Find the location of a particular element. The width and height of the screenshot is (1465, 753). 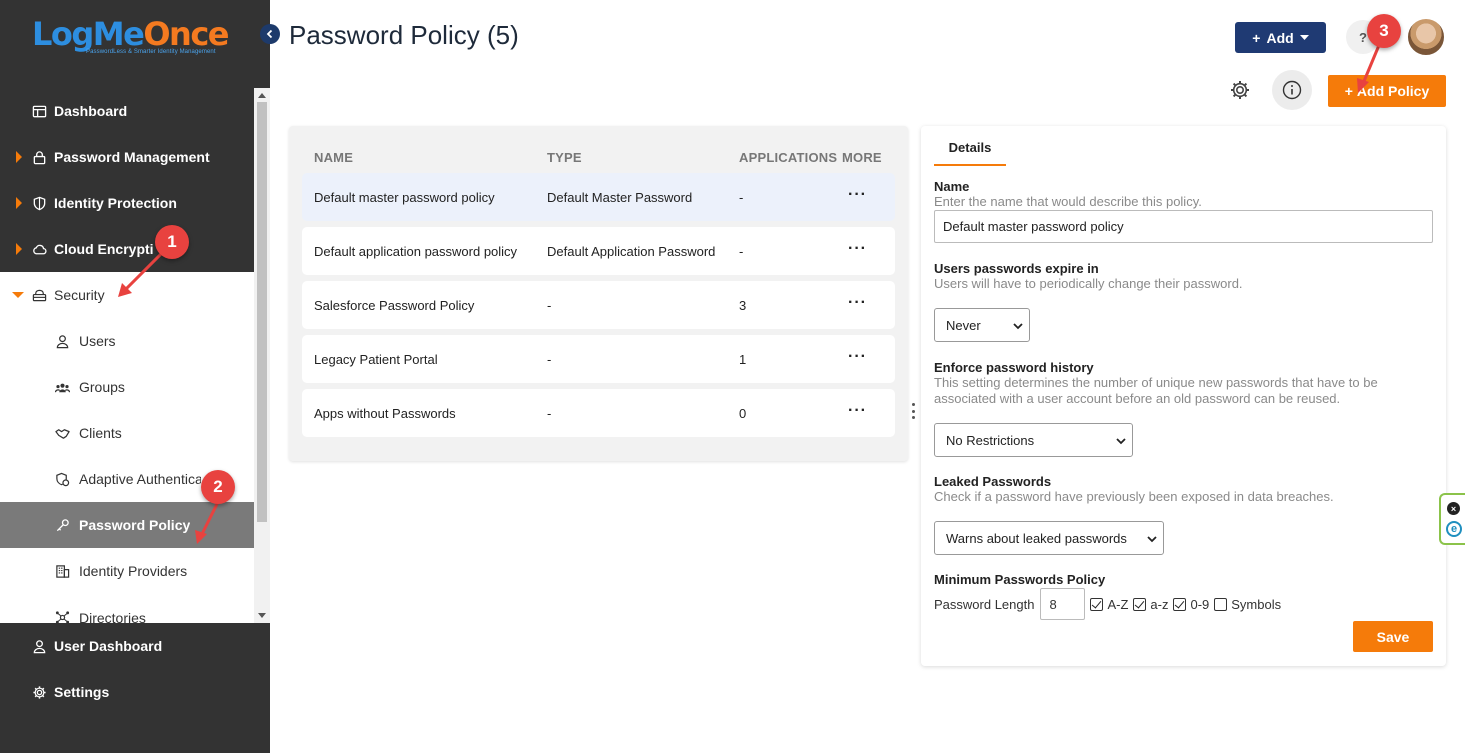

min-policy-label: Minimum Passwords Policy is located at coordinates (1020, 579).